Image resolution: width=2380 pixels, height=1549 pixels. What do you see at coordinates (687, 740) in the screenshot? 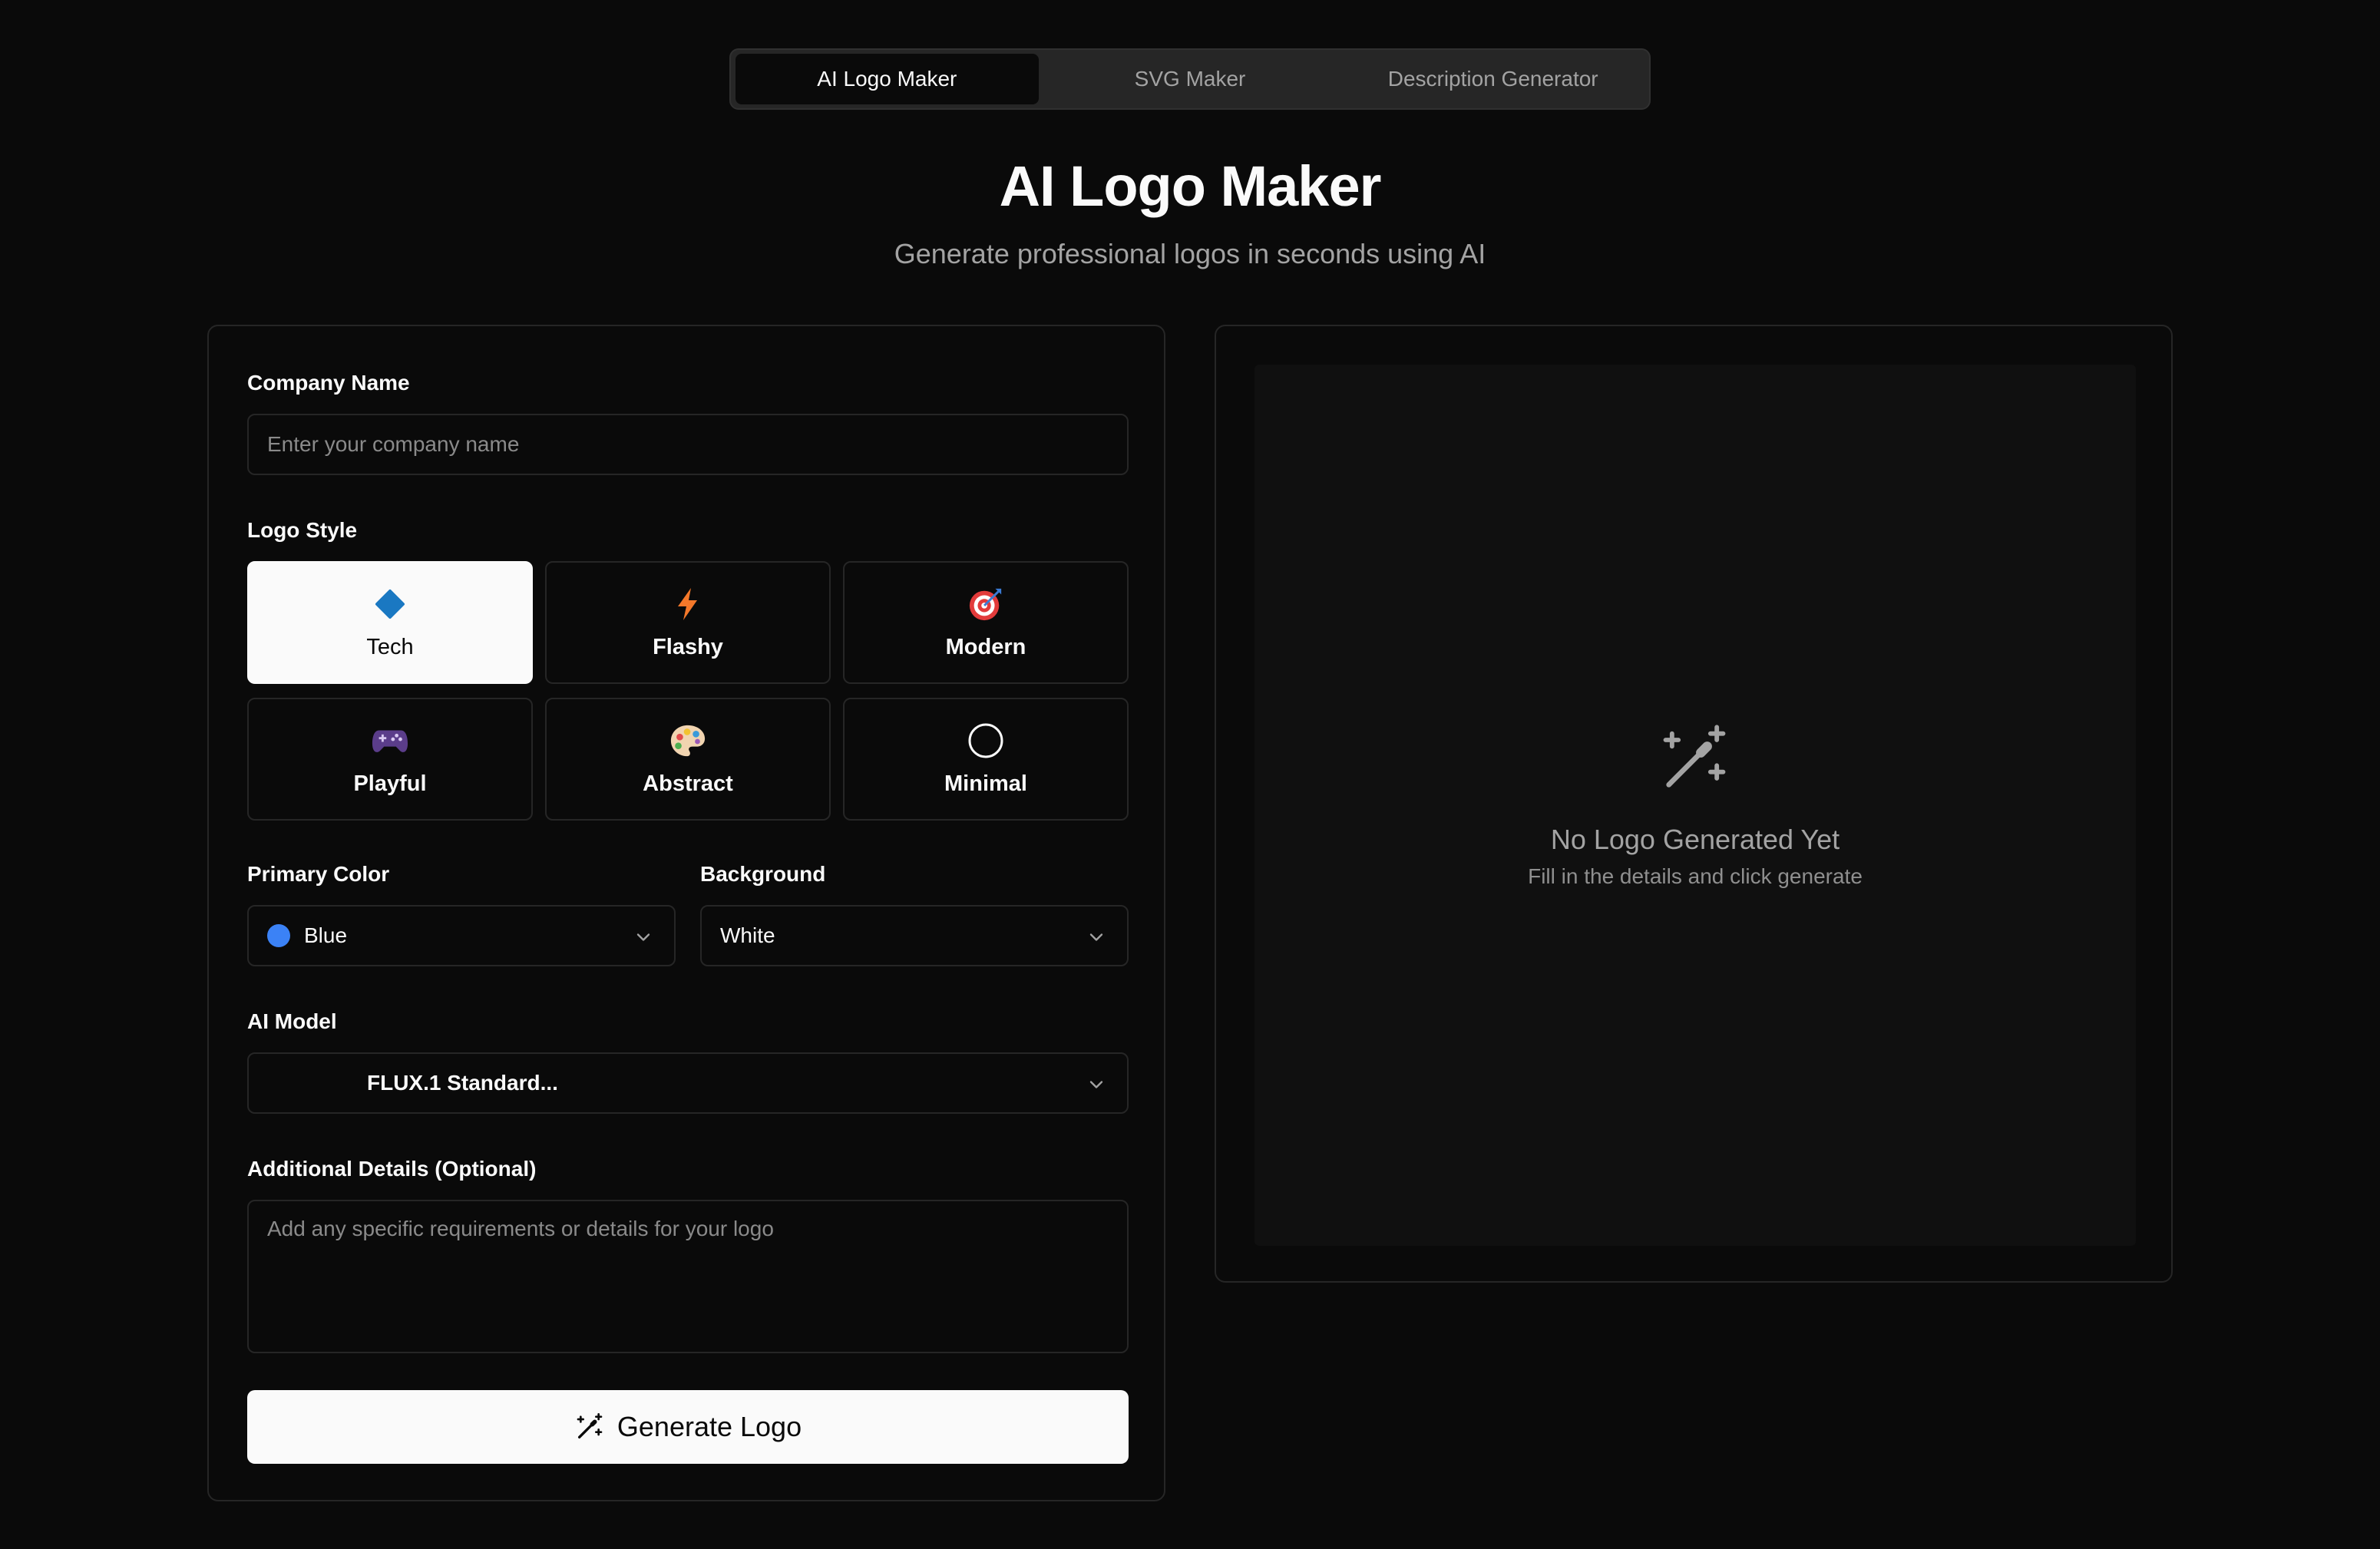
I see `palette-icon` at bounding box center [687, 740].